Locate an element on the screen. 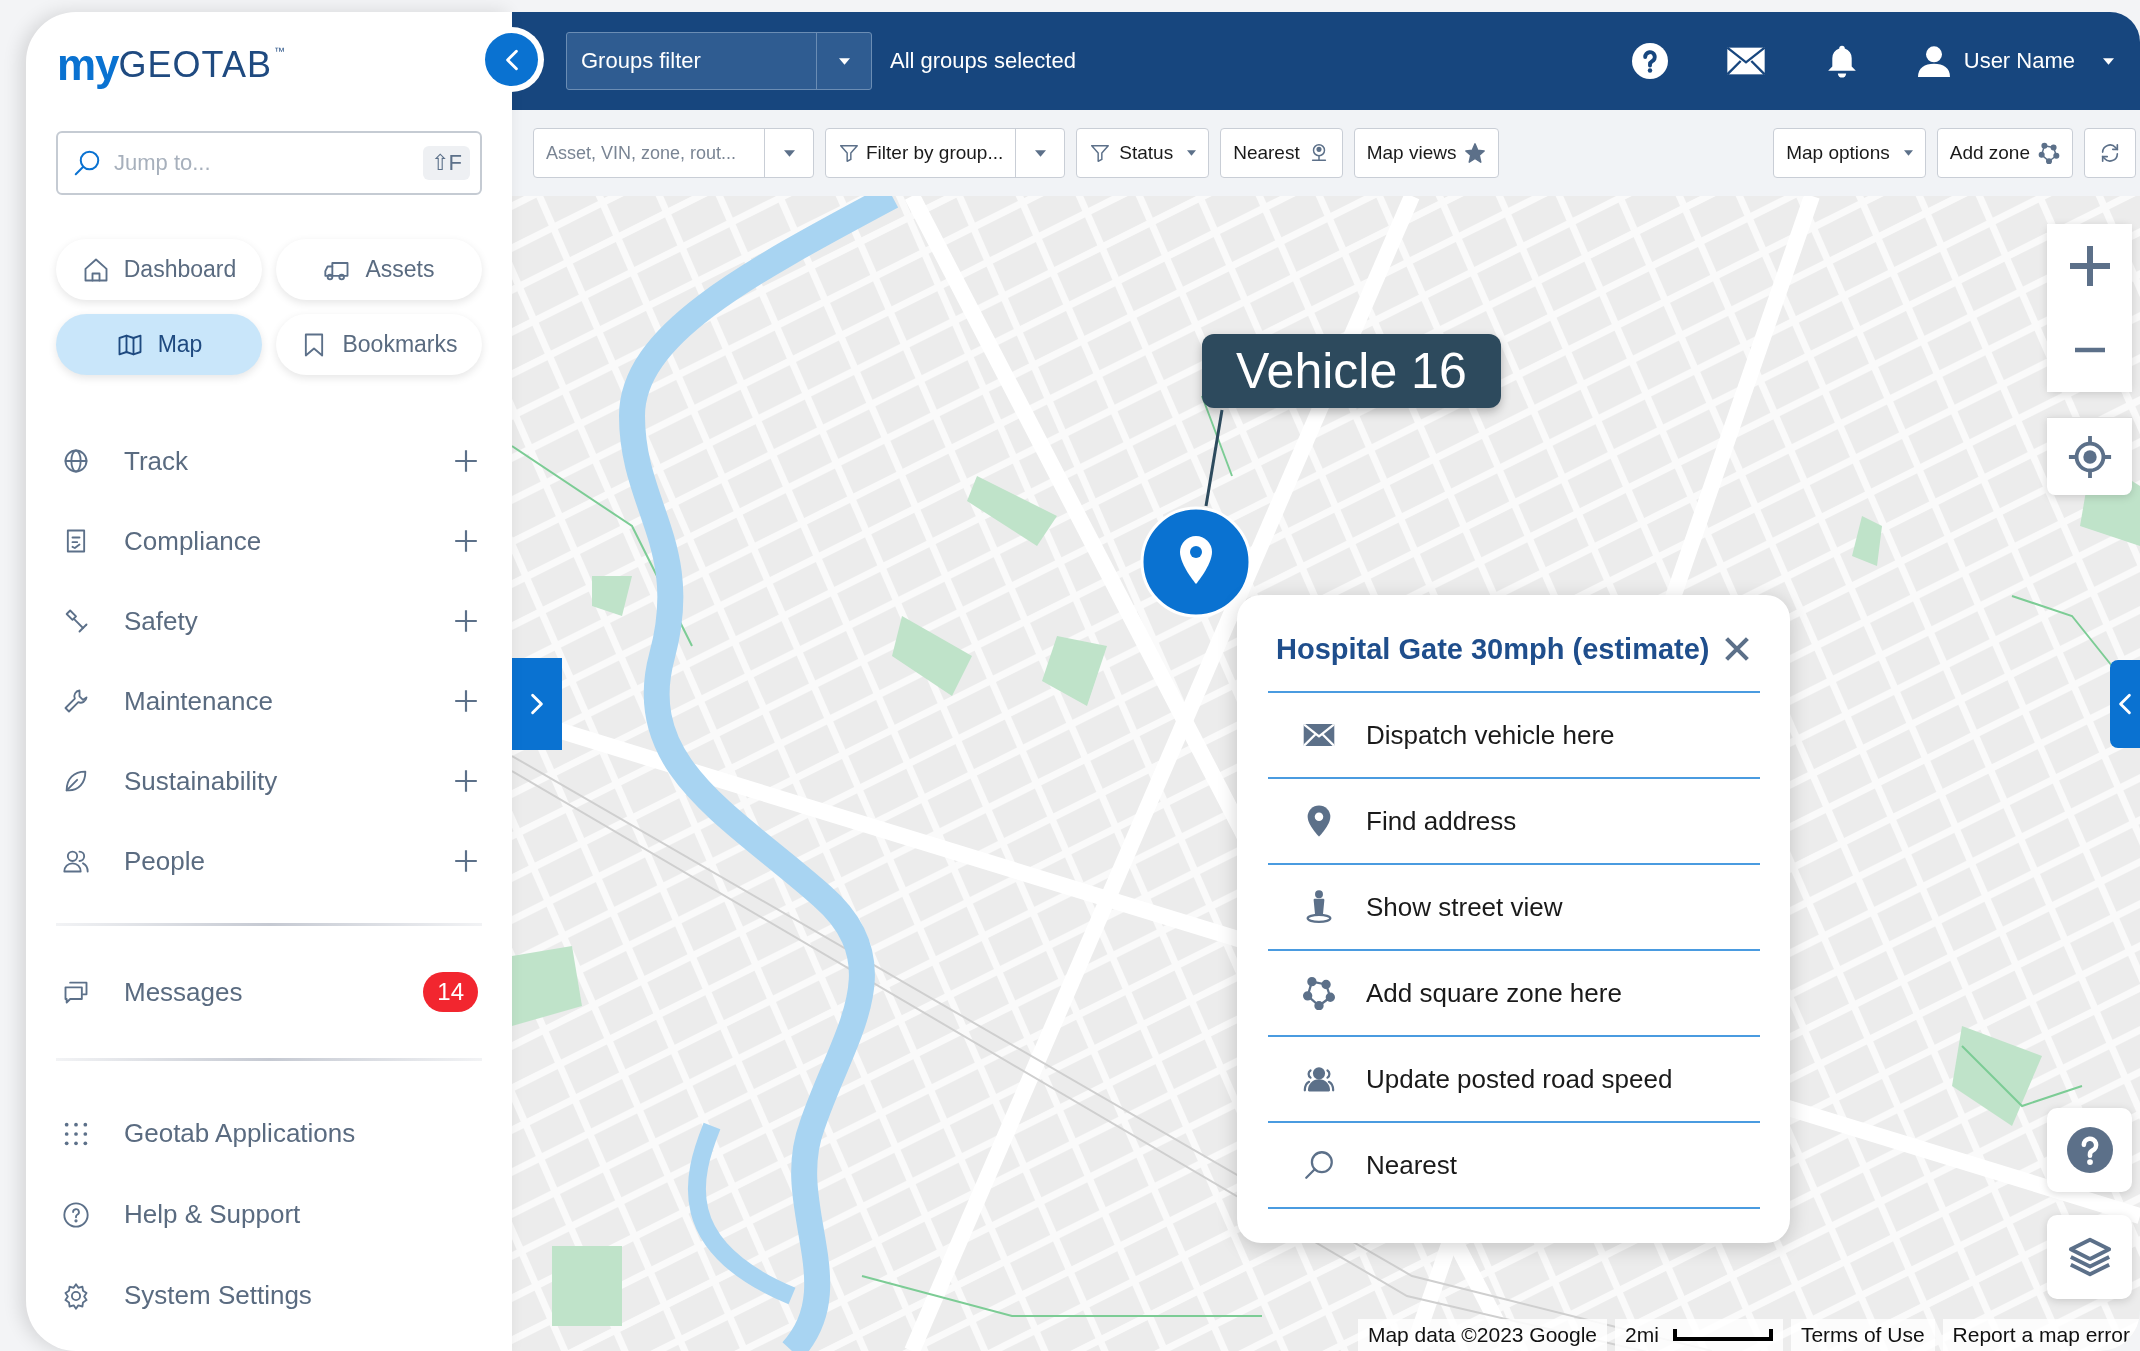 Image resolution: width=2140 pixels, height=1351 pixels. envelope-icon is located at coordinates (1745, 61).